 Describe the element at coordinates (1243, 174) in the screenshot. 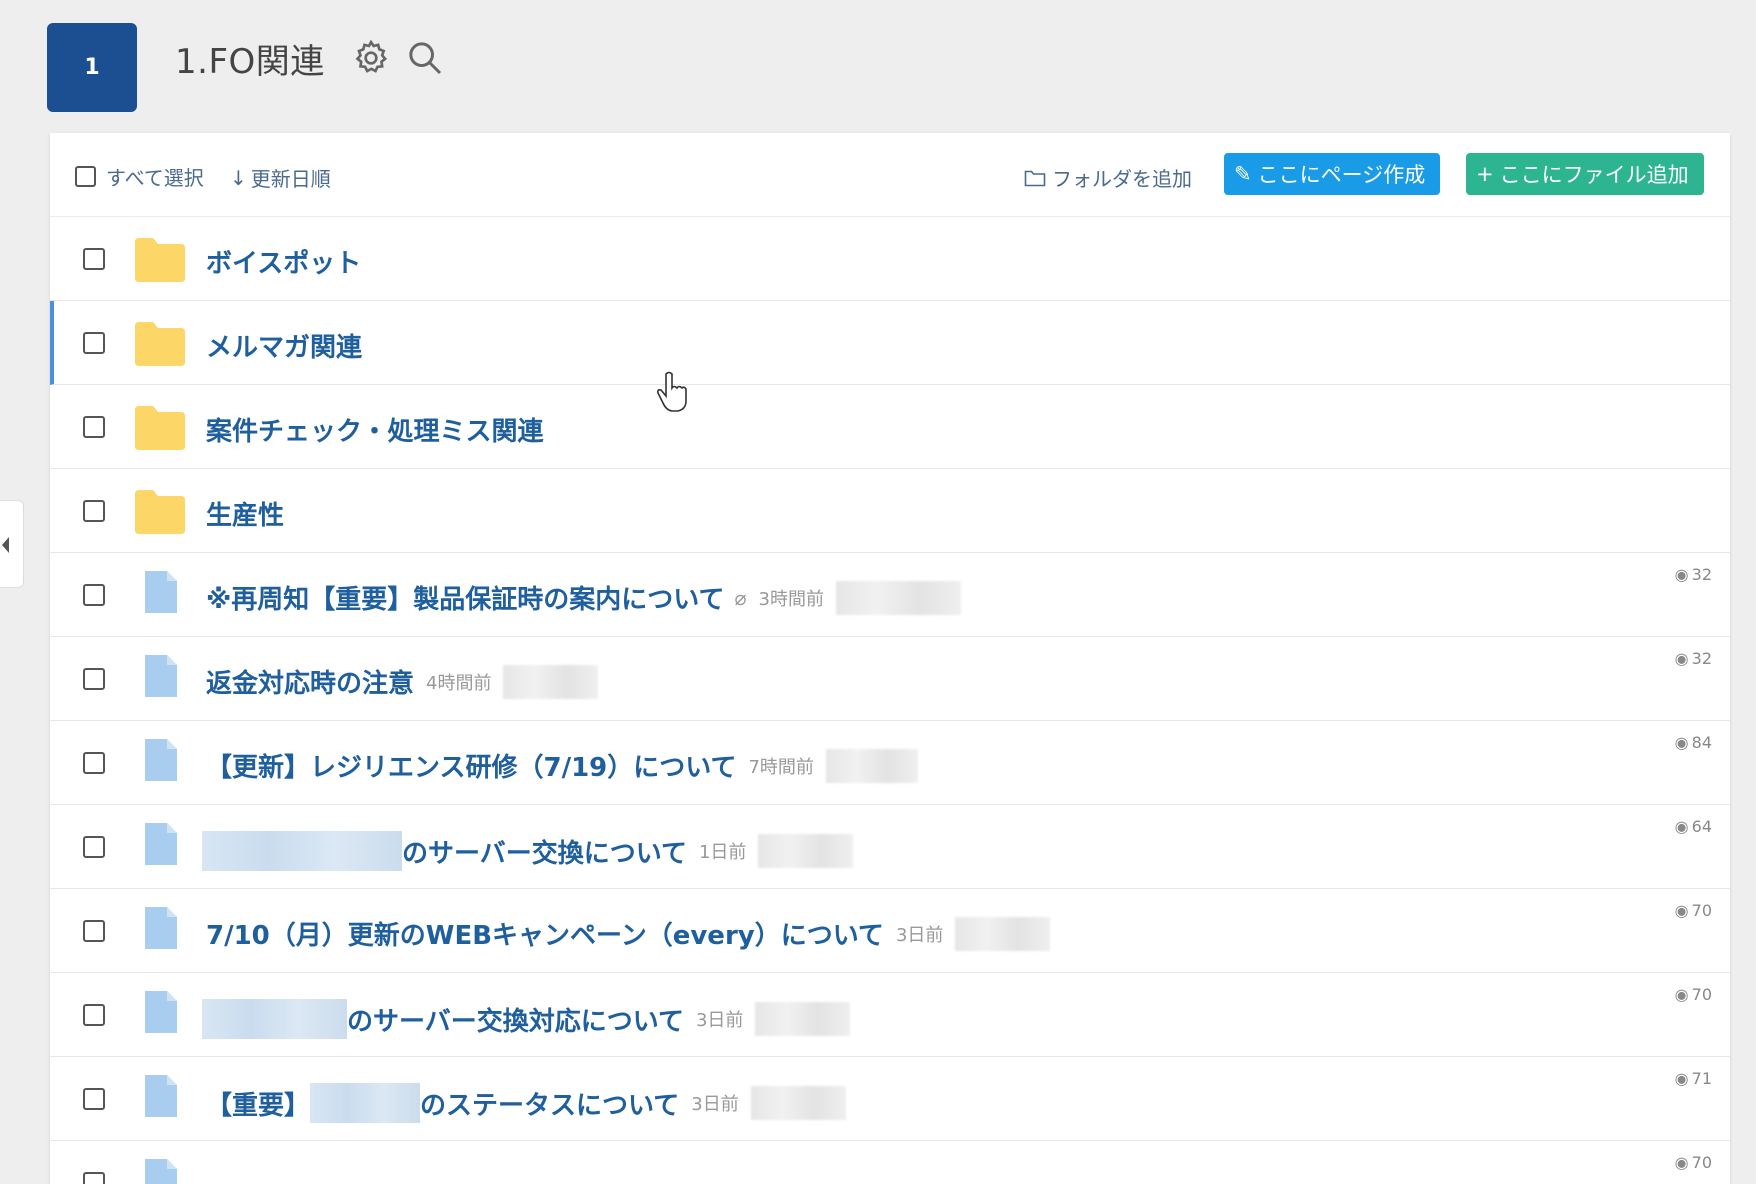

I see `pencil-icon: ✎` at that location.